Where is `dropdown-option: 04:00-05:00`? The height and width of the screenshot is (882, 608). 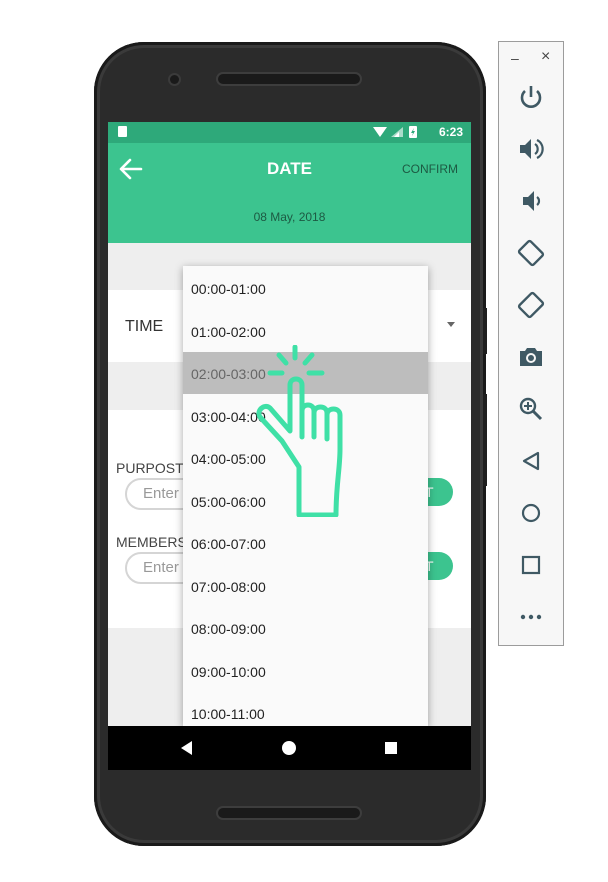 dropdown-option: 04:00-05:00 is located at coordinates (305, 458).